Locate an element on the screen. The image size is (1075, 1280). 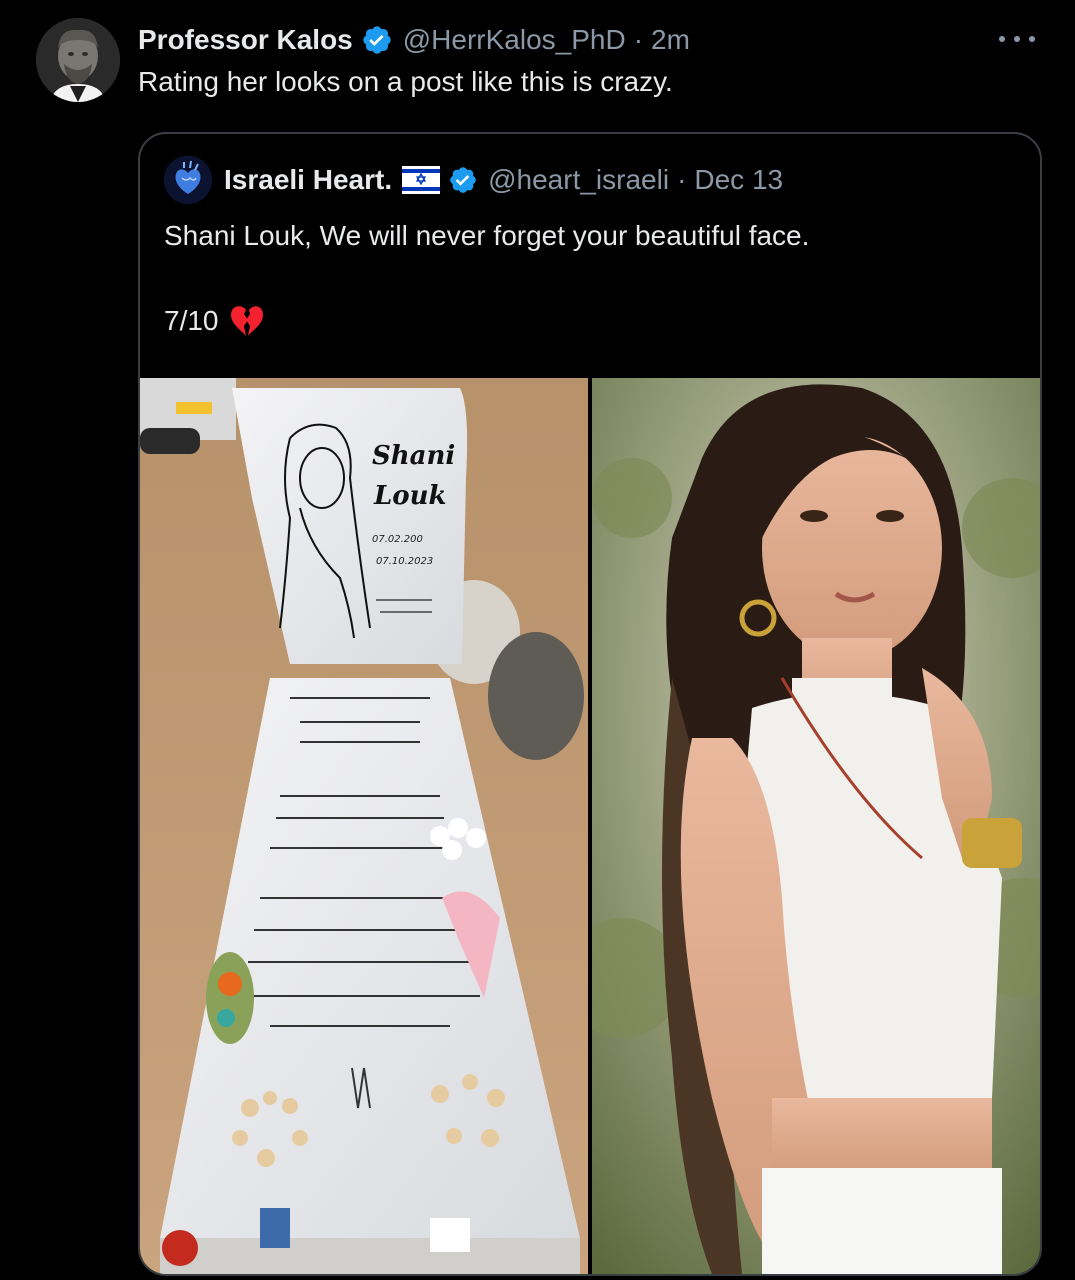
rating-text: 7/10 is located at coordinates (191, 320).